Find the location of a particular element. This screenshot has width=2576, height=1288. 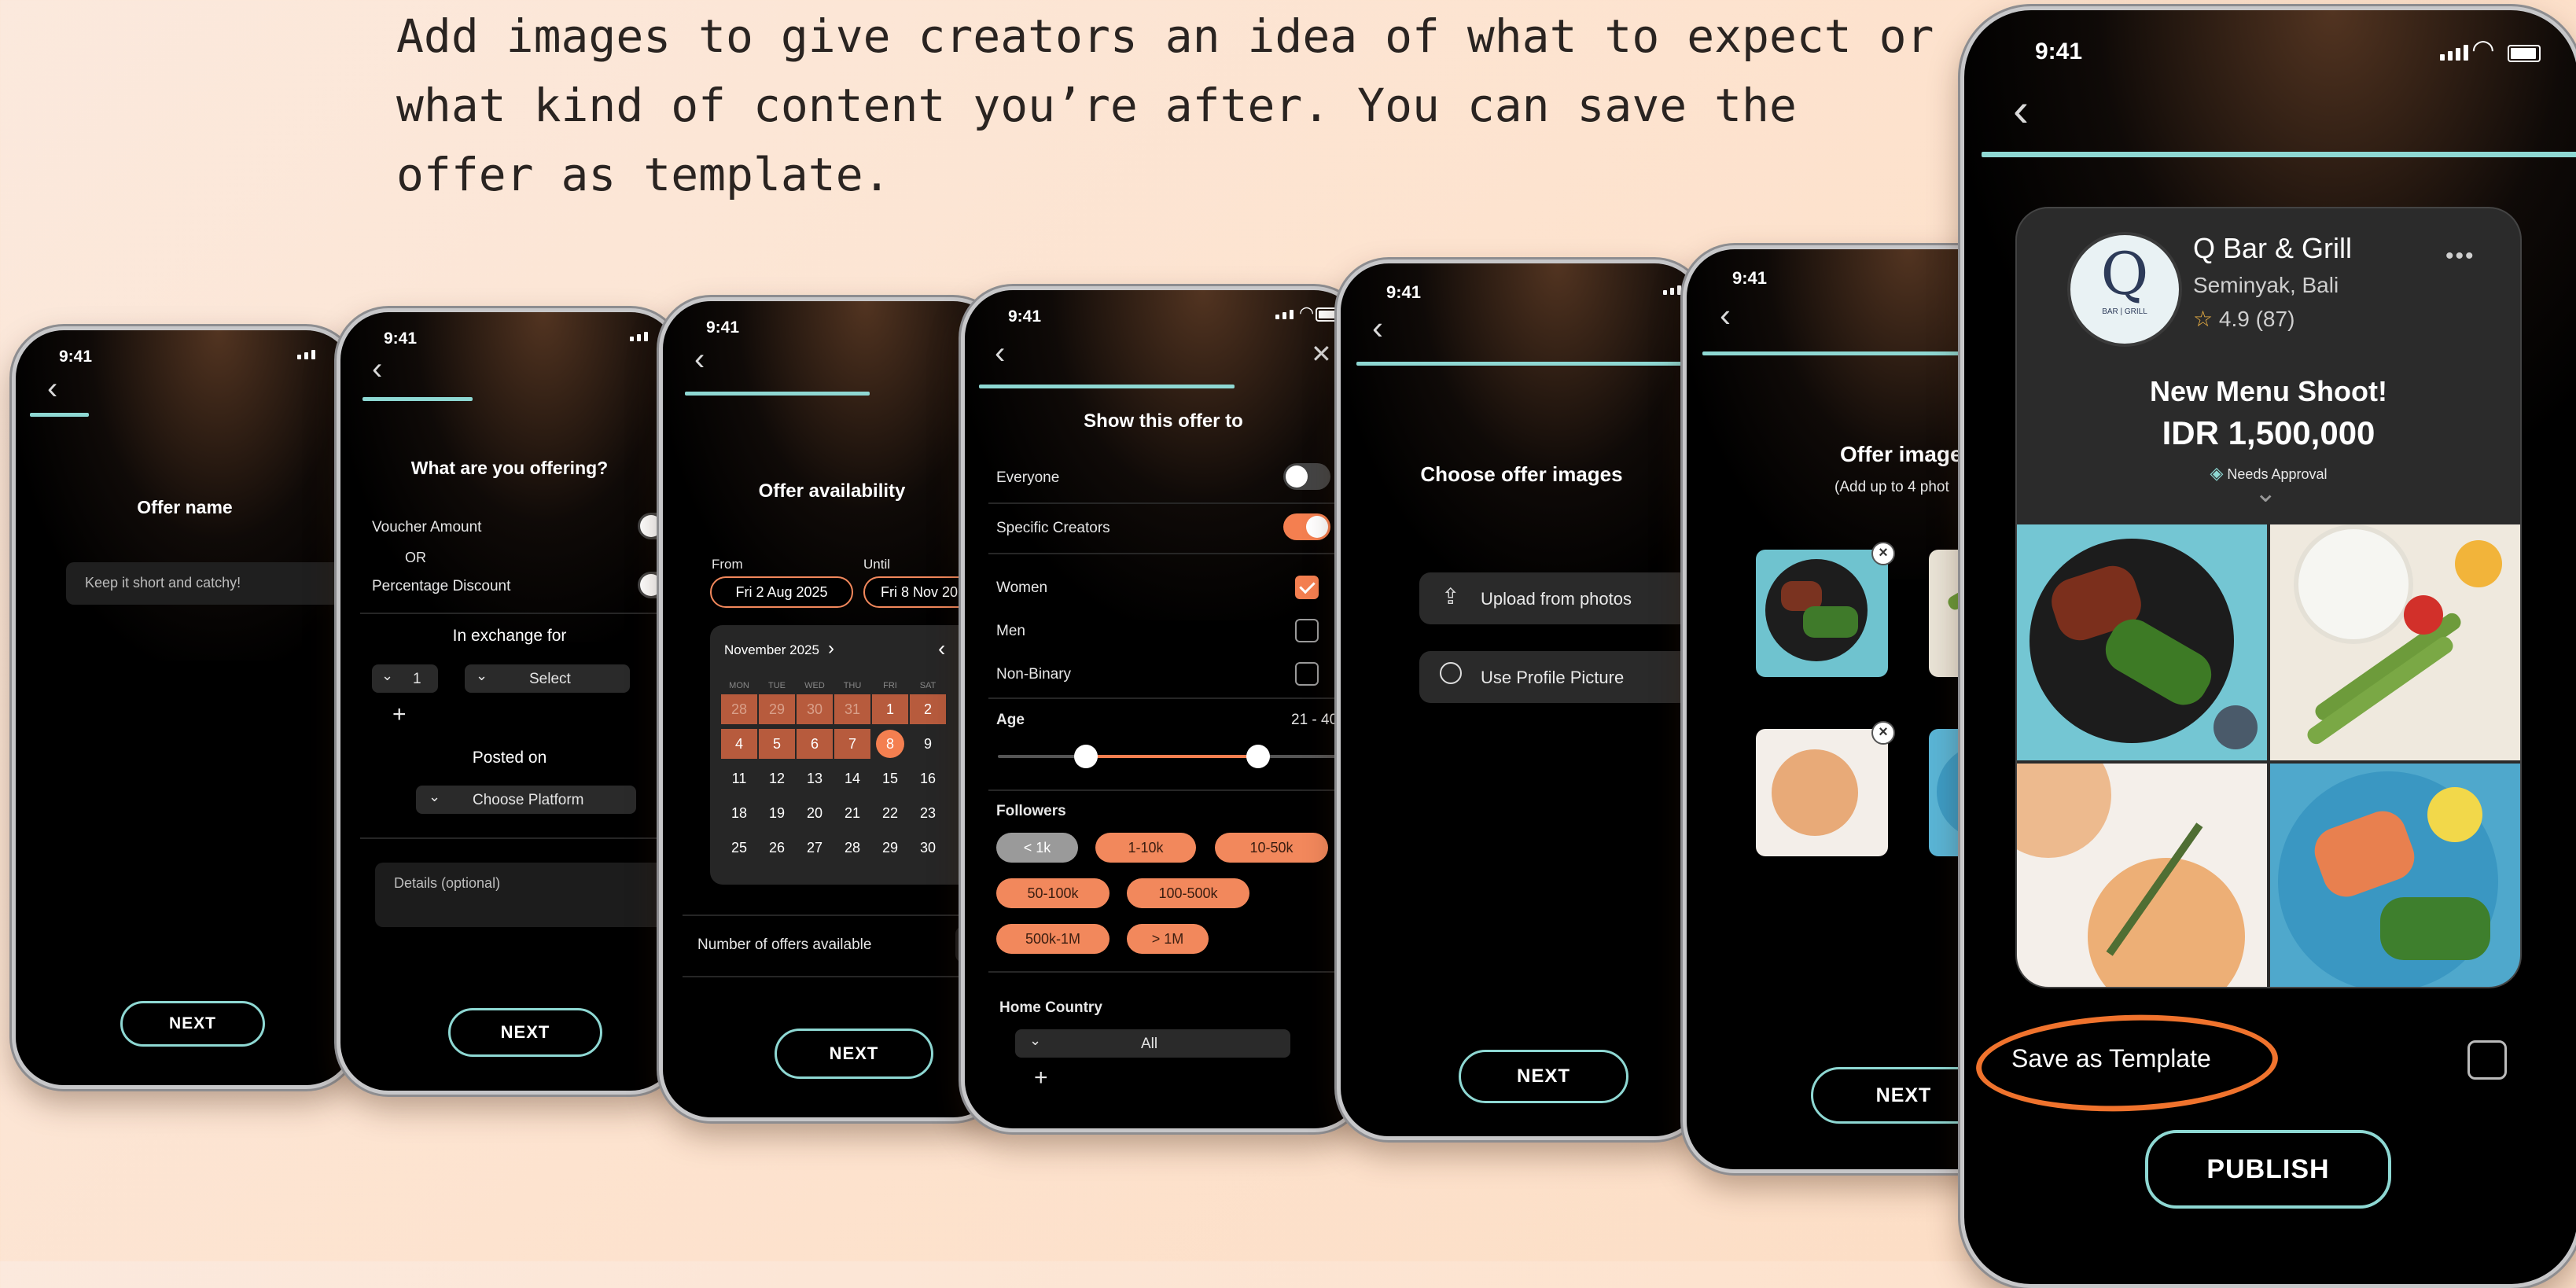

calendar-day: 14 is located at coordinates (852, 779).